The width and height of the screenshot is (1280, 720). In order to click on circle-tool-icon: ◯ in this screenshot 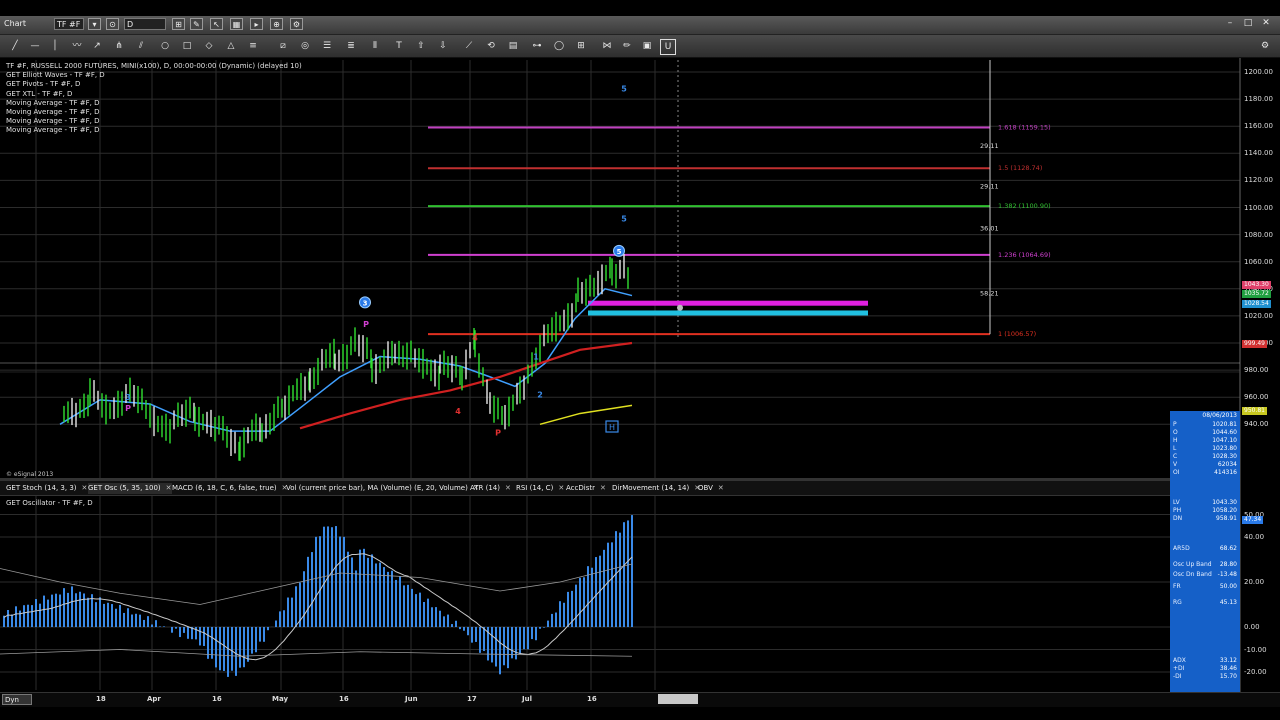, I will do `click(559, 46)`.